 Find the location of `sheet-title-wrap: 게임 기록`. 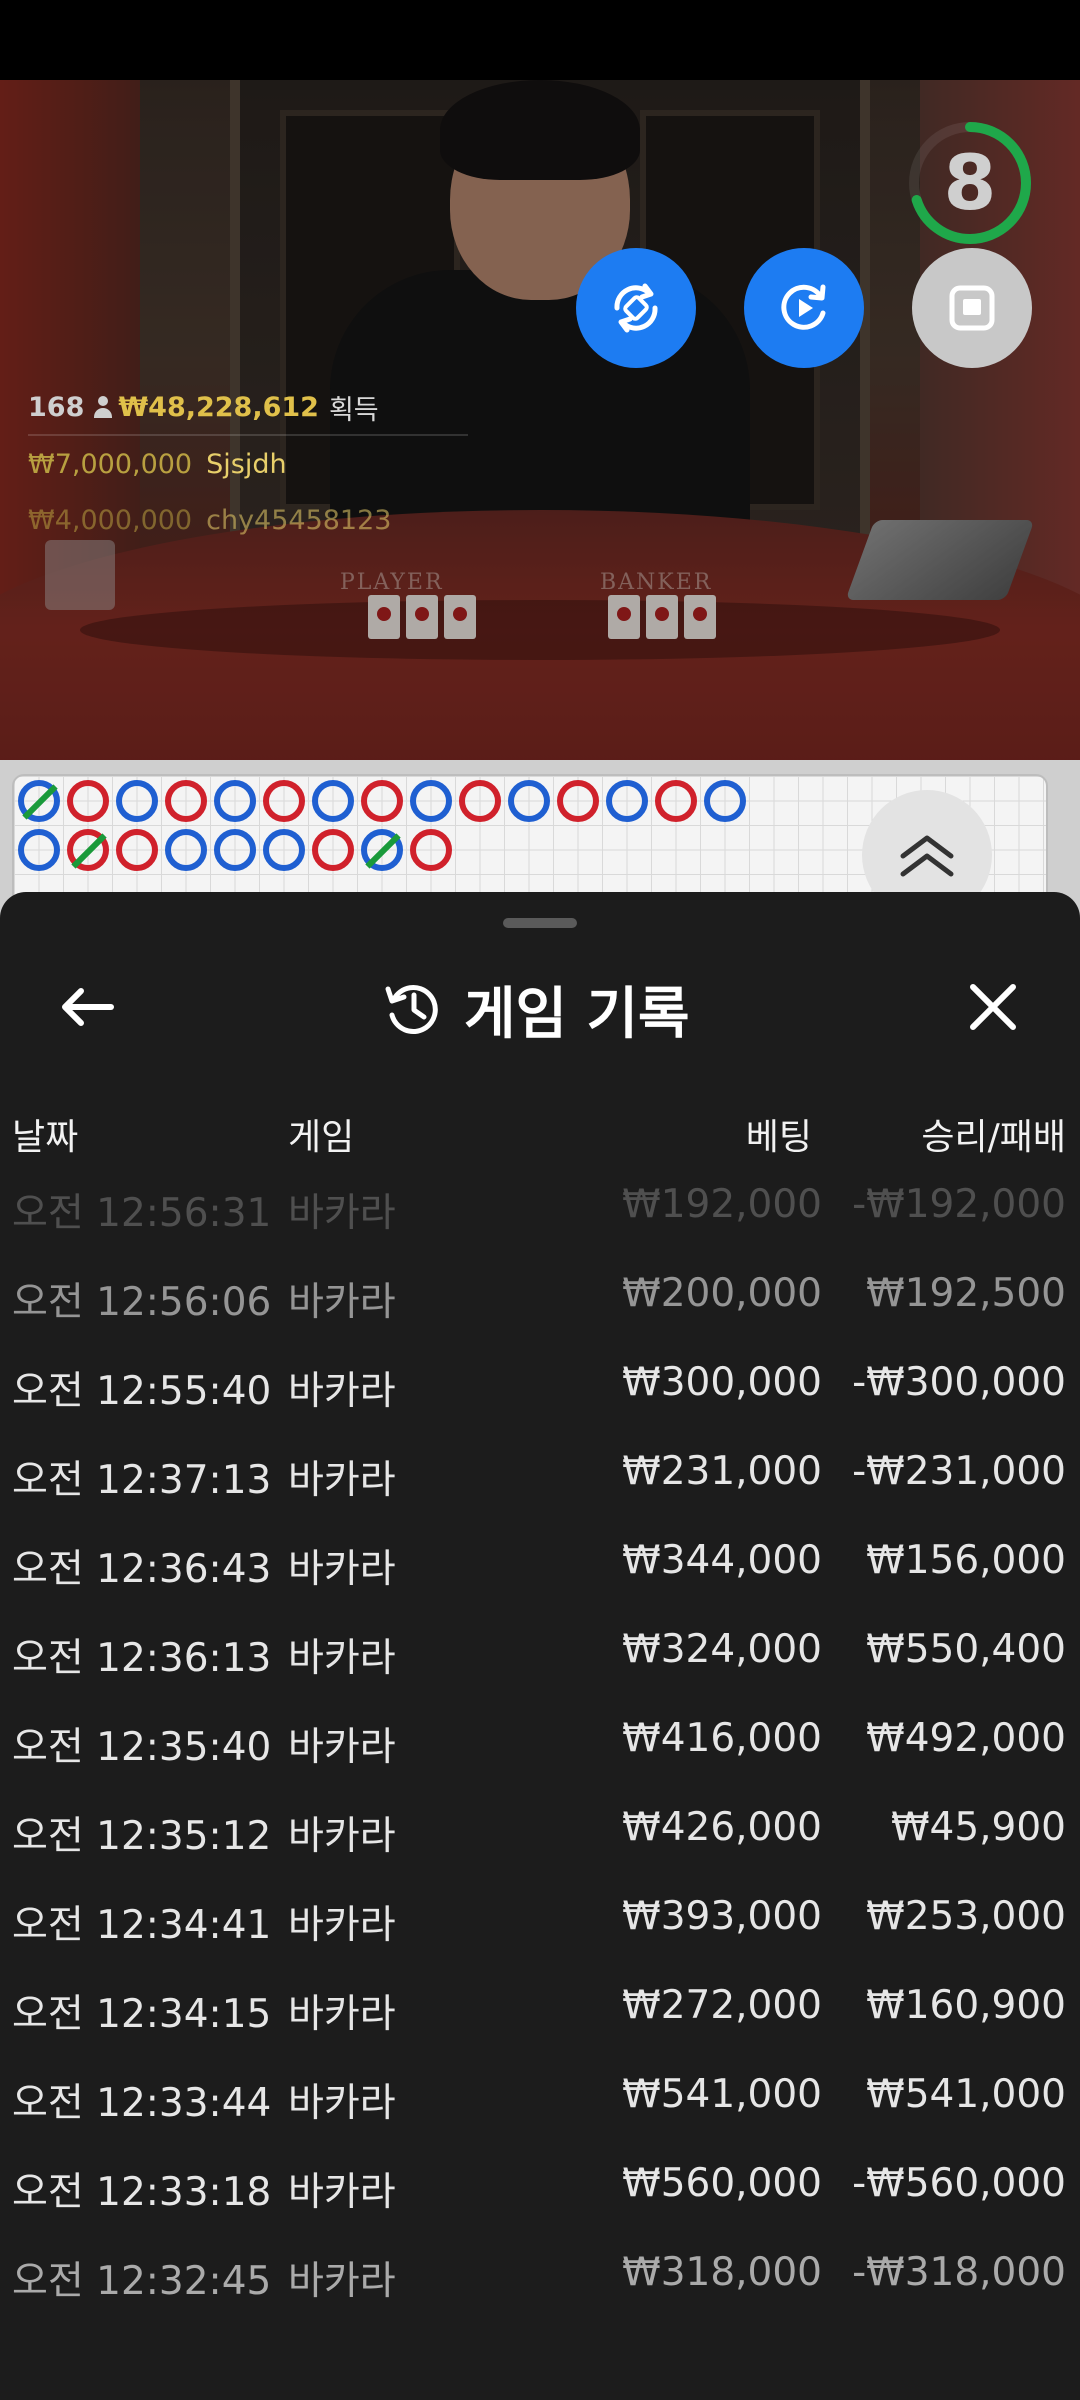

sheet-title-wrap: 게임 기록 is located at coordinates (535, 1010).